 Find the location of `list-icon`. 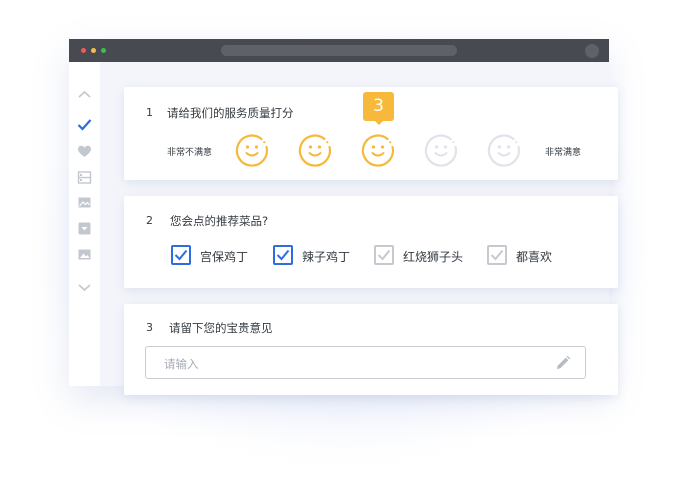

list-icon is located at coordinates (84, 177).